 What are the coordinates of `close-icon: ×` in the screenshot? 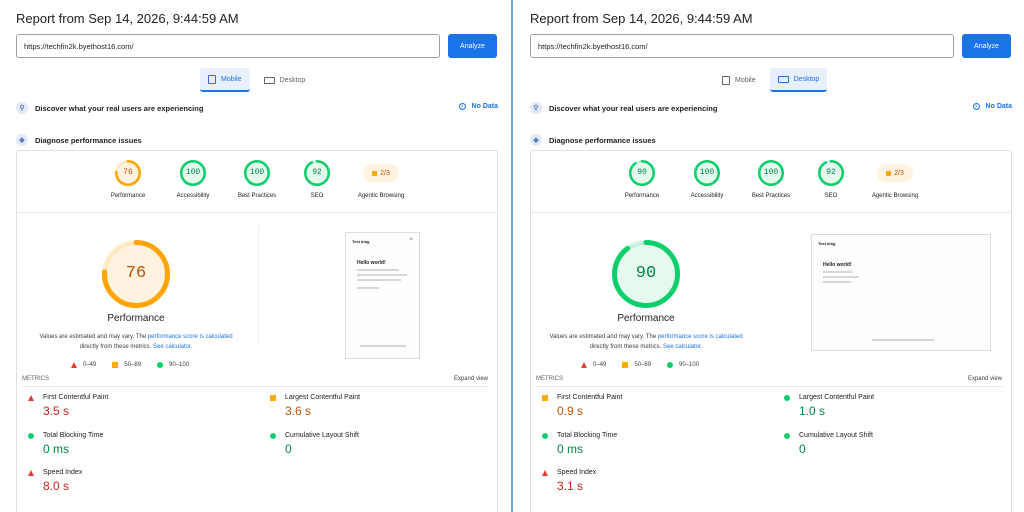 It's located at (411, 240).